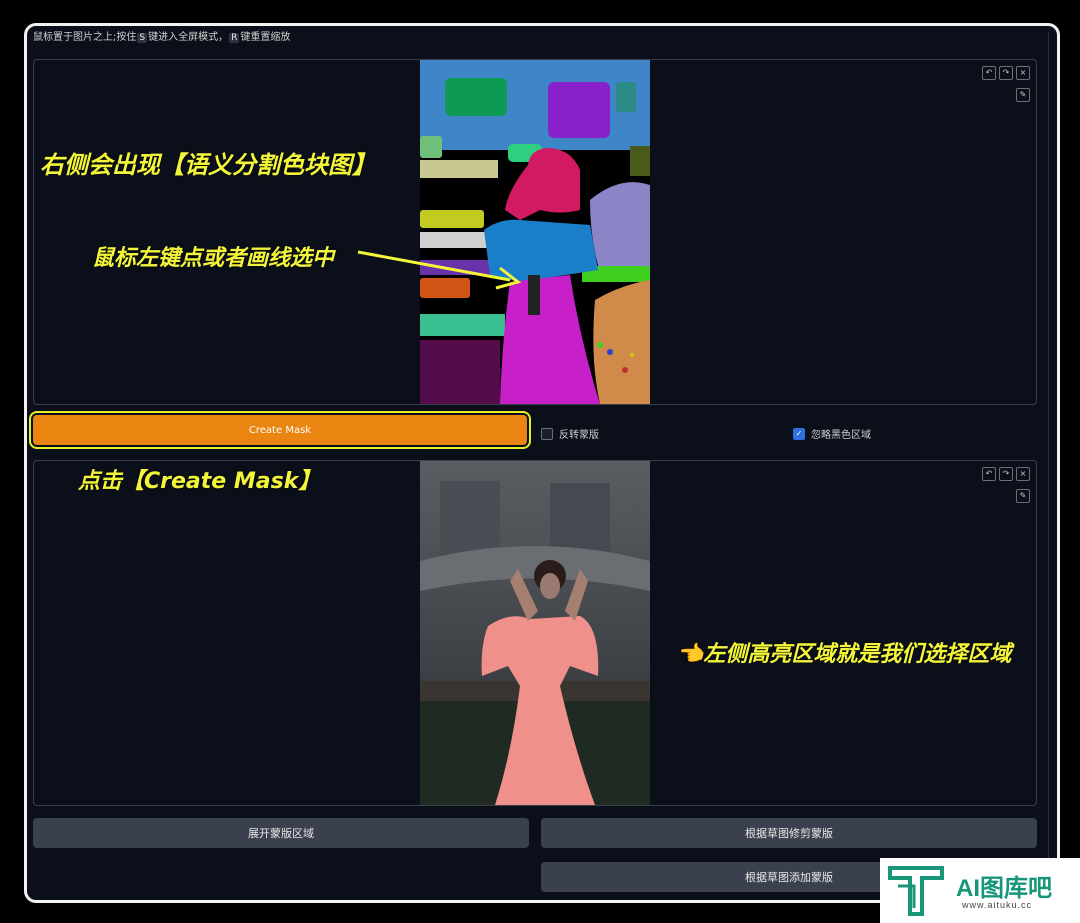 Image resolution: width=1080 pixels, height=923 pixels. Describe the element at coordinates (1052, 462) in the screenshot. I see `scrollbar` at that location.